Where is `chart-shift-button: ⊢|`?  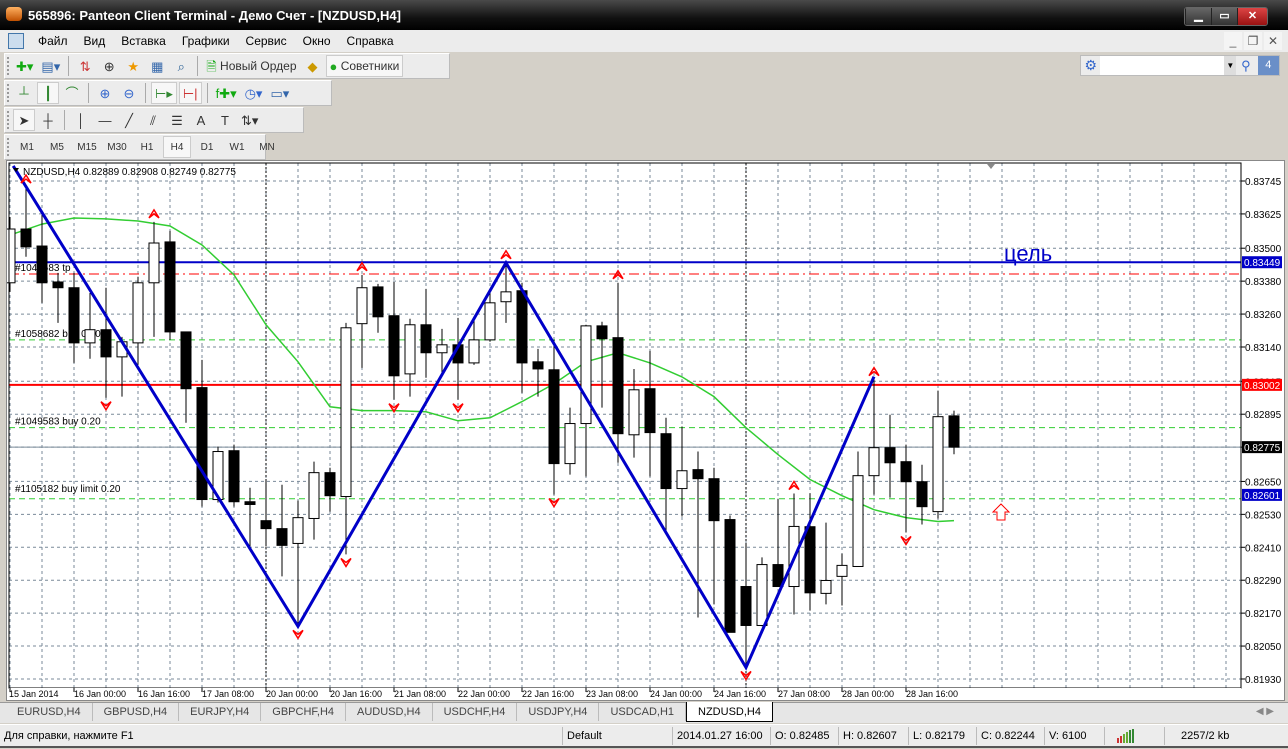 chart-shift-button: ⊢| is located at coordinates (190, 93).